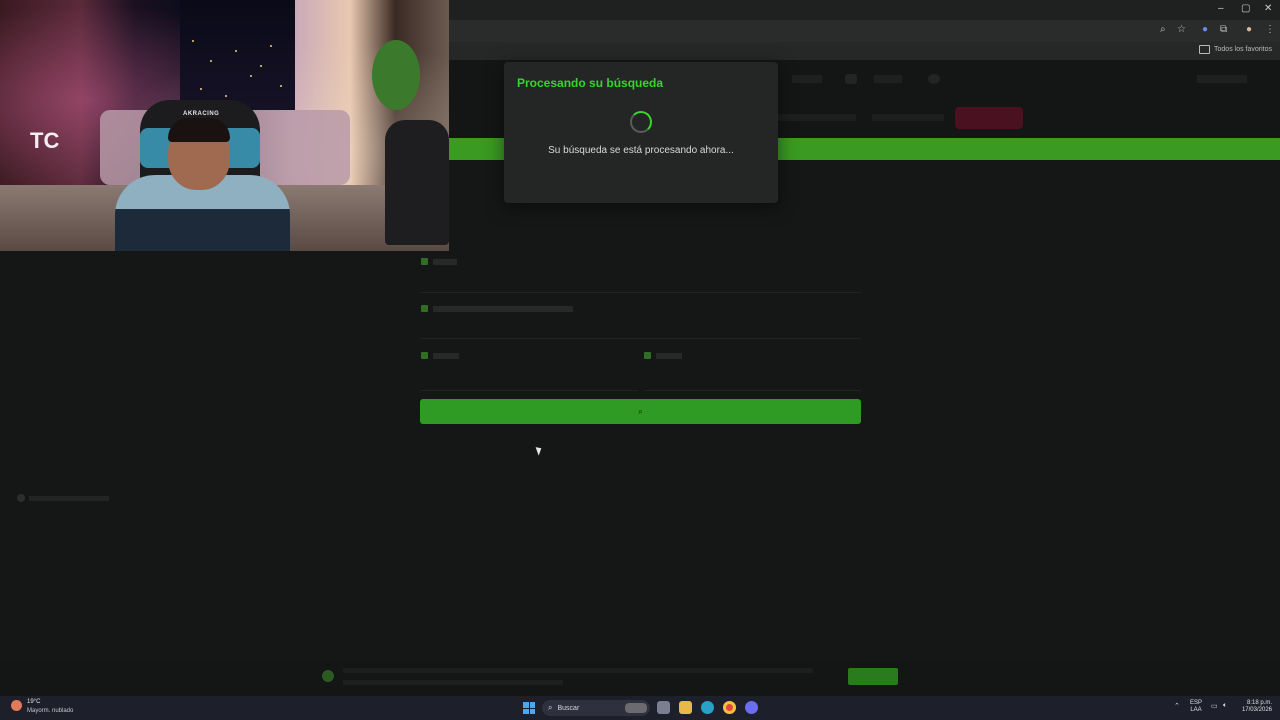 Image resolution: width=1280 pixels, height=720 pixels. What do you see at coordinates (529, 390) in the screenshot?
I see `from-date-input` at bounding box center [529, 390].